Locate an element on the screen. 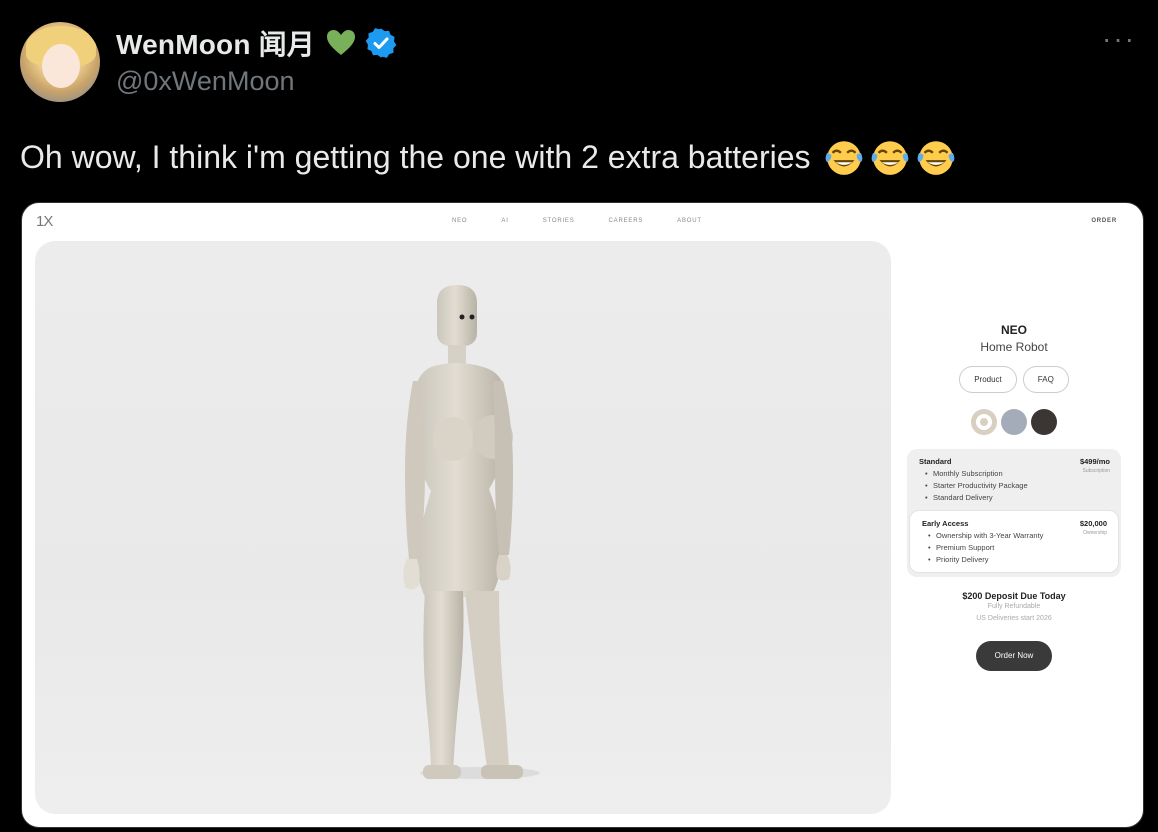  tab-faq: FAQ is located at coordinates (1045, 379).